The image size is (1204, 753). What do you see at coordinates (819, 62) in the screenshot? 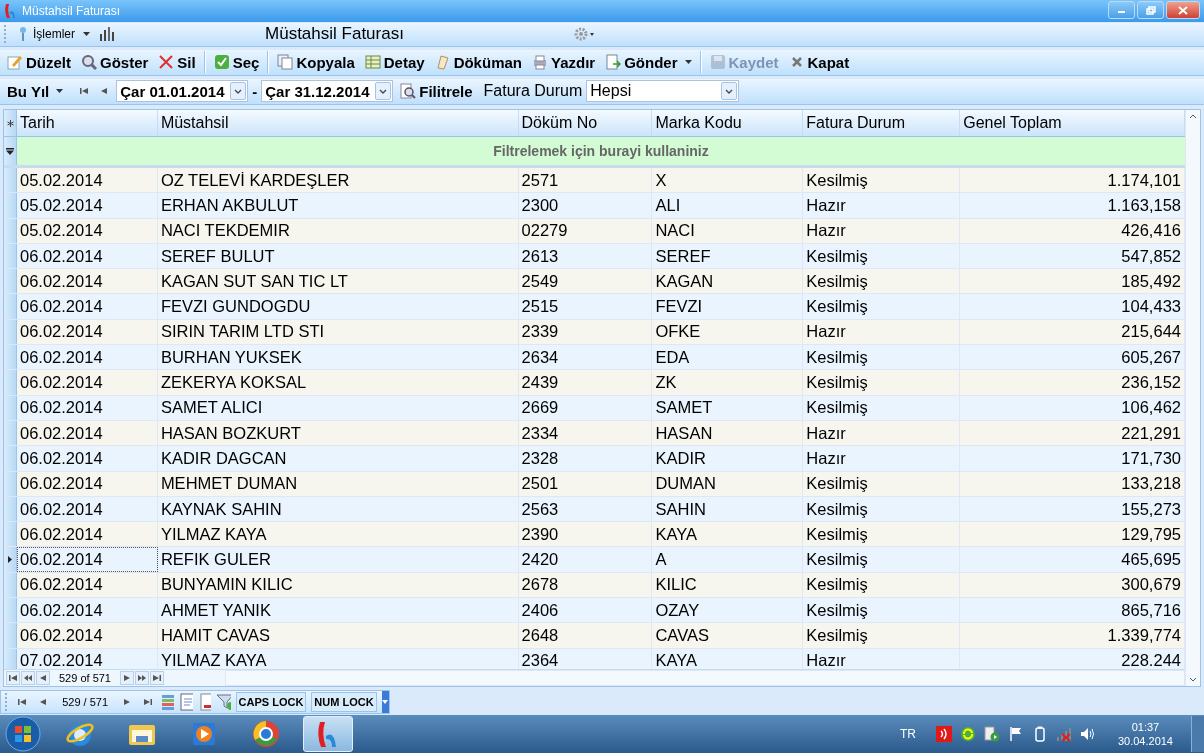
I see `toolbar-button: Kapat` at bounding box center [819, 62].